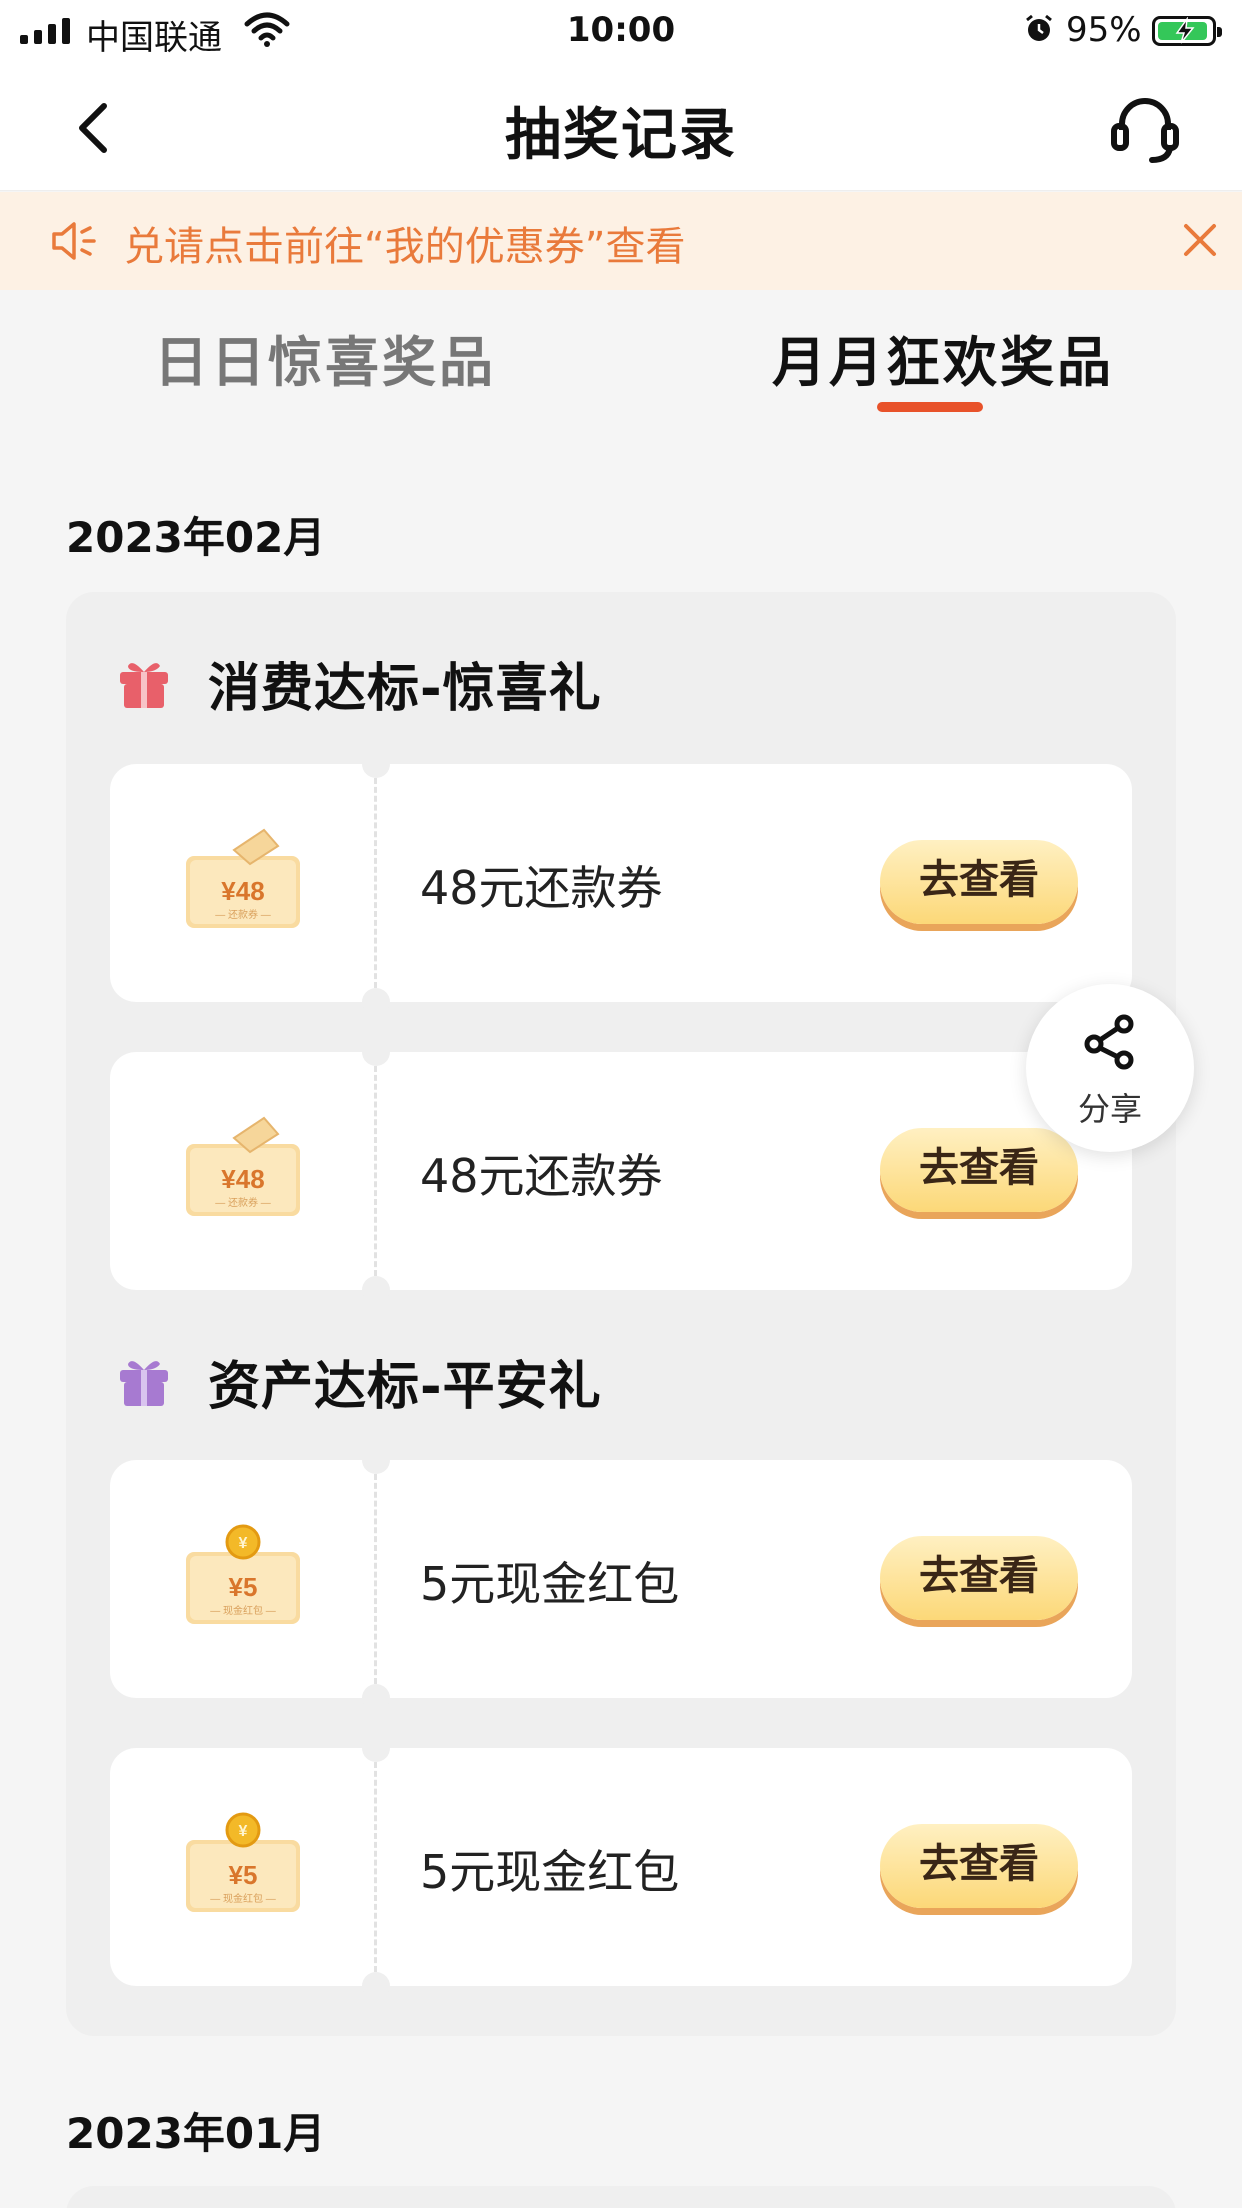  What do you see at coordinates (930, 407) in the screenshot?
I see `active-tab-indicator` at bounding box center [930, 407].